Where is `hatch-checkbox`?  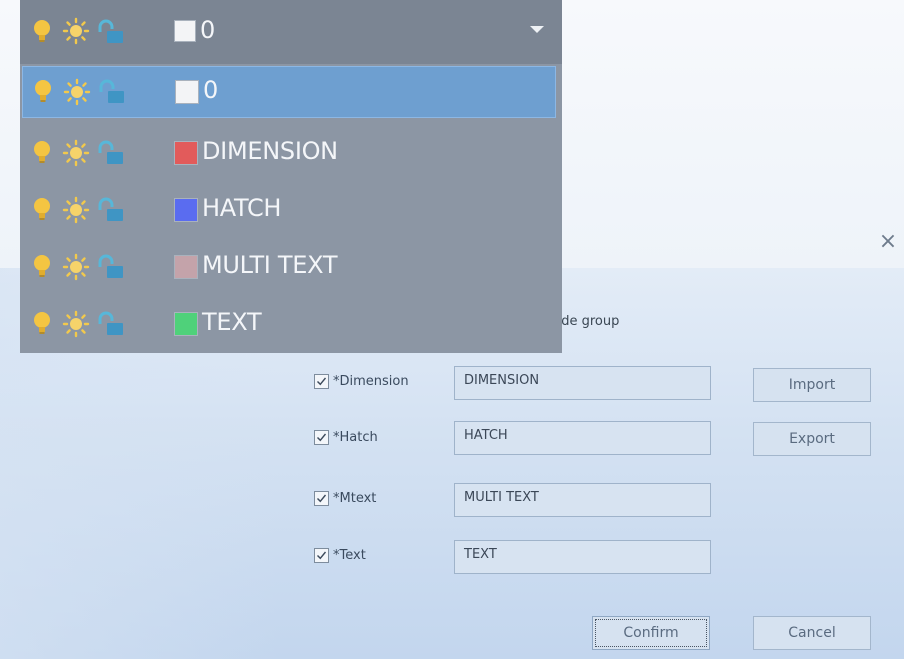 hatch-checkbox is located at coordinates (321, 437).